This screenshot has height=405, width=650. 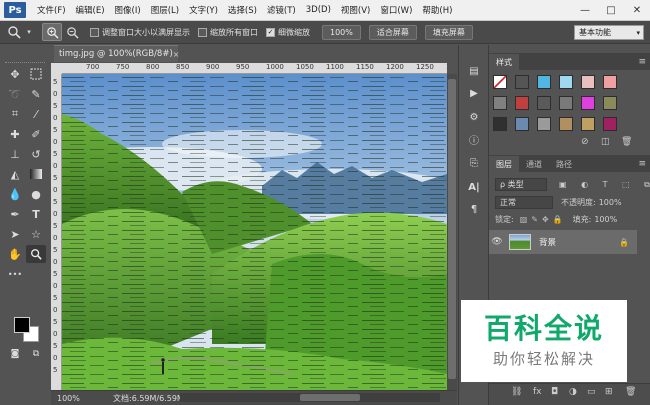 What do you see at coordinates (15, 74) in the screenshot?
I see `move-tool-icon: ✥` at bounding box center [15, 74].